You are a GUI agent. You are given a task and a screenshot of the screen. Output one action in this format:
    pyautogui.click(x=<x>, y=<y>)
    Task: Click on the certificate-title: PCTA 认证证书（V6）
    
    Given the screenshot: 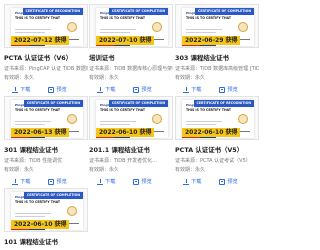 What is the action you would take?
    pyautogui.click(x=38, y=58)
    